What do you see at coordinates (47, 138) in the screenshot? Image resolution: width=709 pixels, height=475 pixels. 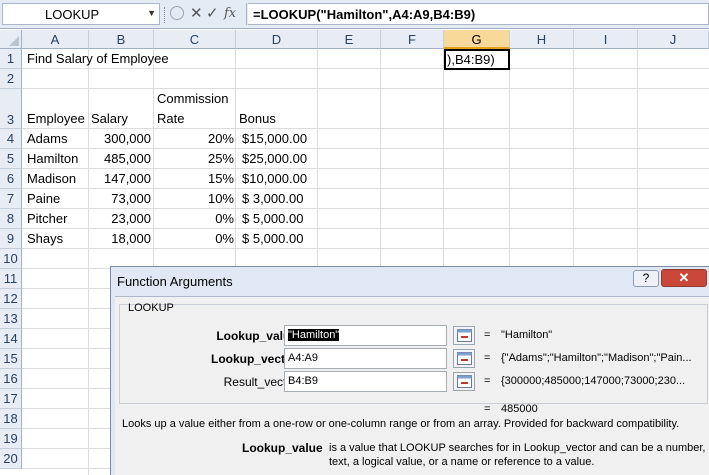 I see `cell-employee: Adams` at bounding box center [47, 138].